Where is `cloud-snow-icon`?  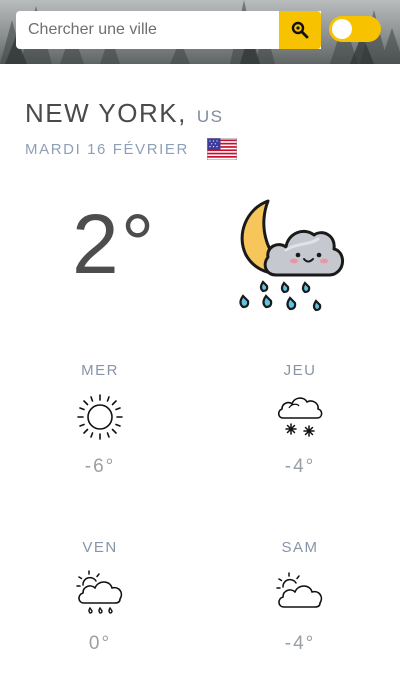
cloud-snow-icon is located at coordinates (300, 417).